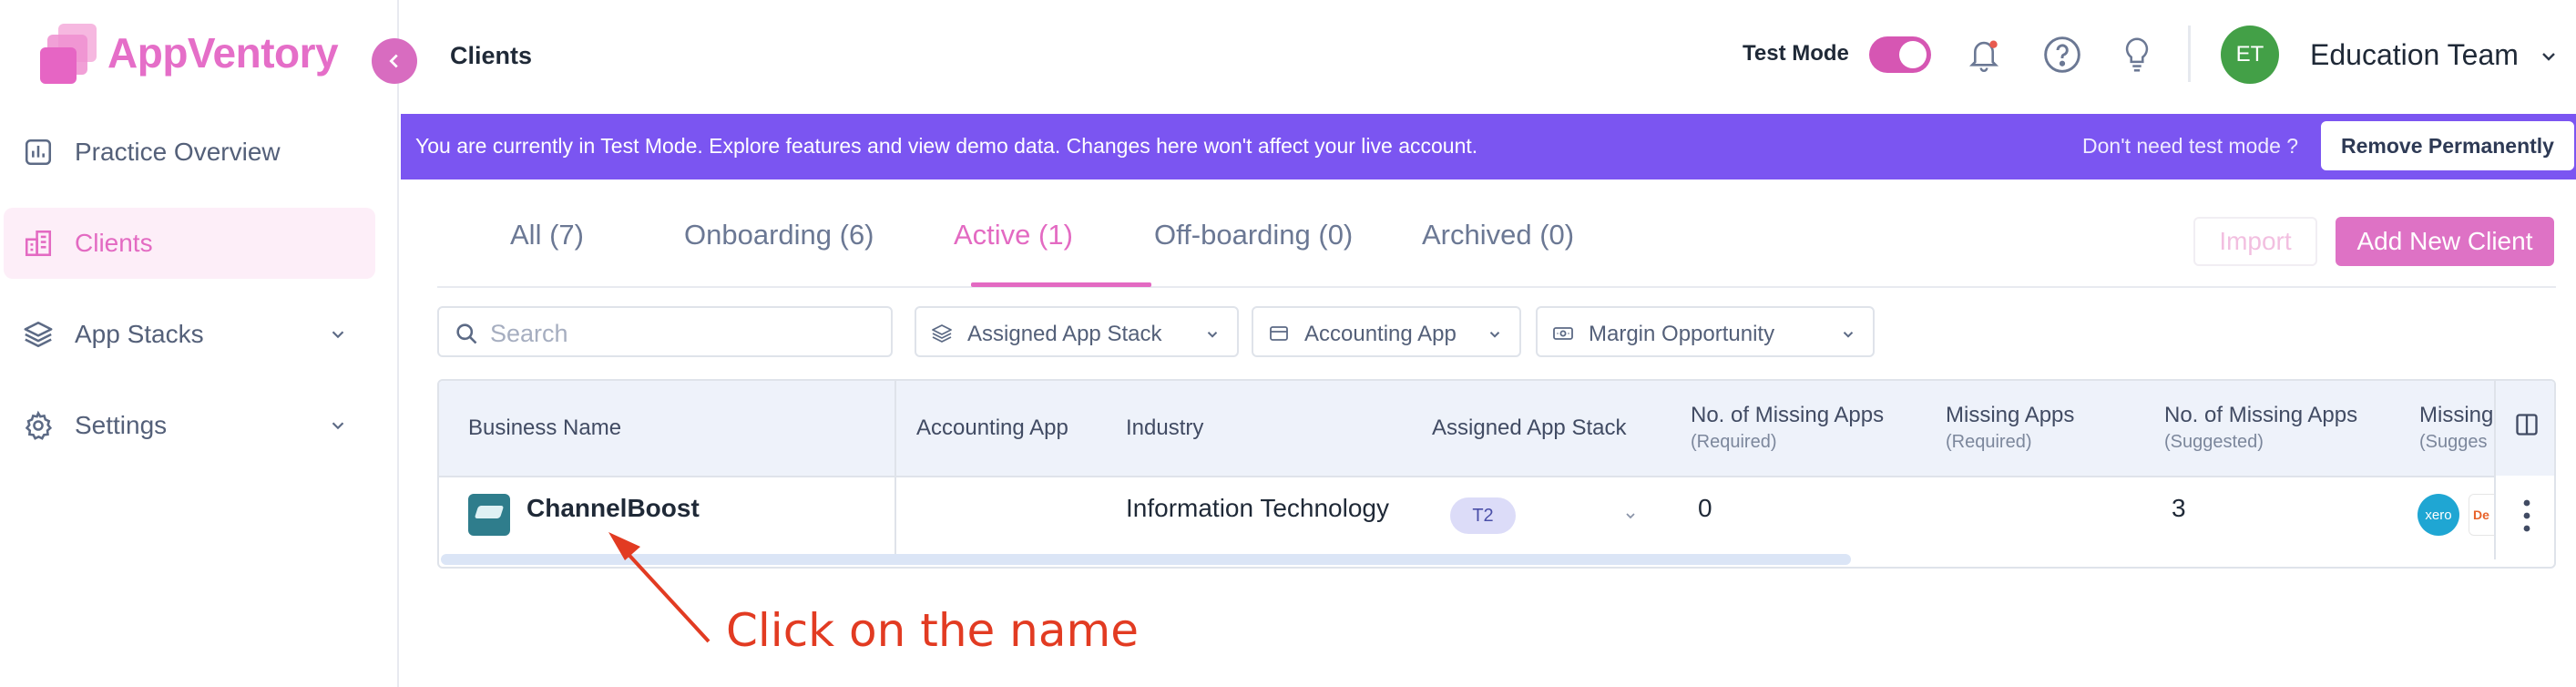 This screenshot has height=687, width=2576. I want to click on app-logo: AppVentory, so click(187, 53).